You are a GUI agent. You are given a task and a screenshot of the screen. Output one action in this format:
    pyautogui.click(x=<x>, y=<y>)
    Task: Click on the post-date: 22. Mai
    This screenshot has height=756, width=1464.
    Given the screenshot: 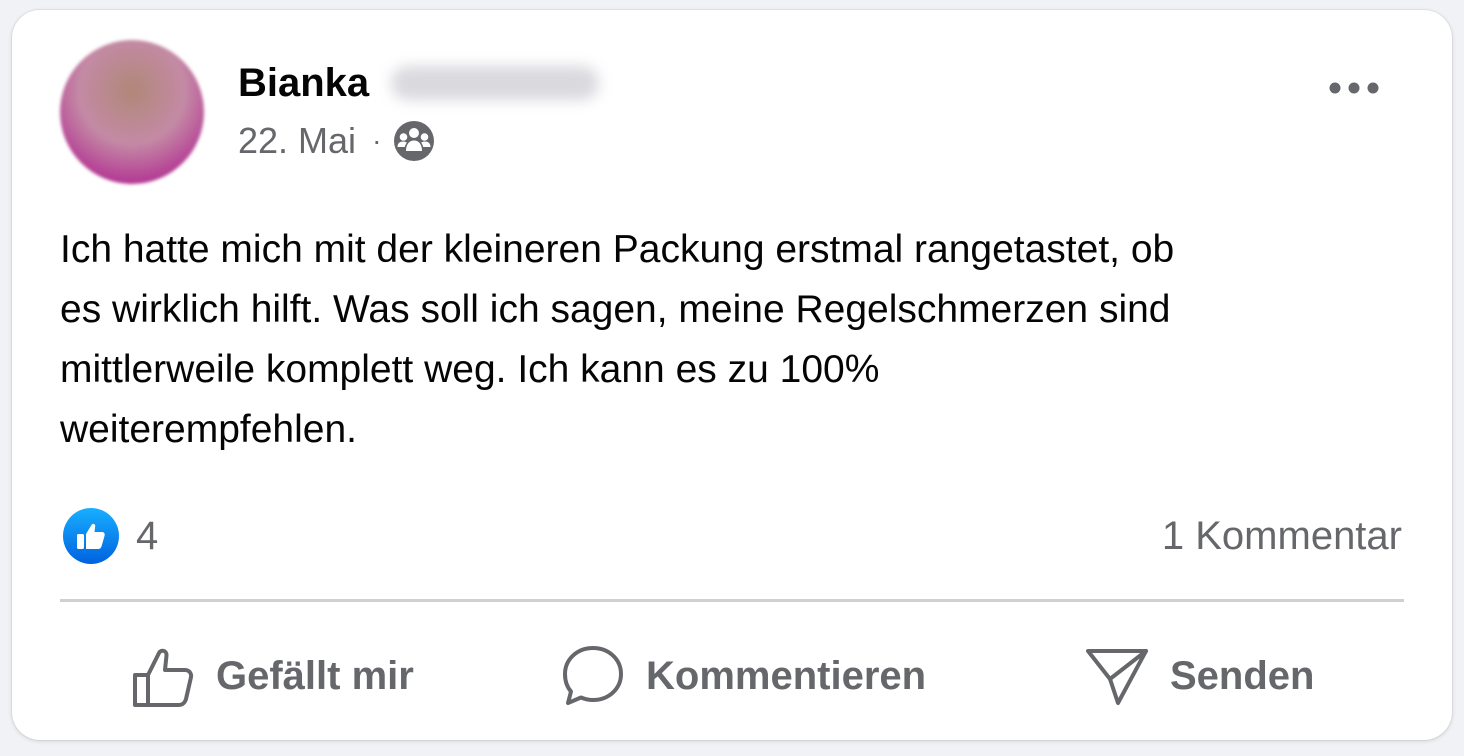 What is the action you would take?
    pyautogui.click(x=297, y=141)
    